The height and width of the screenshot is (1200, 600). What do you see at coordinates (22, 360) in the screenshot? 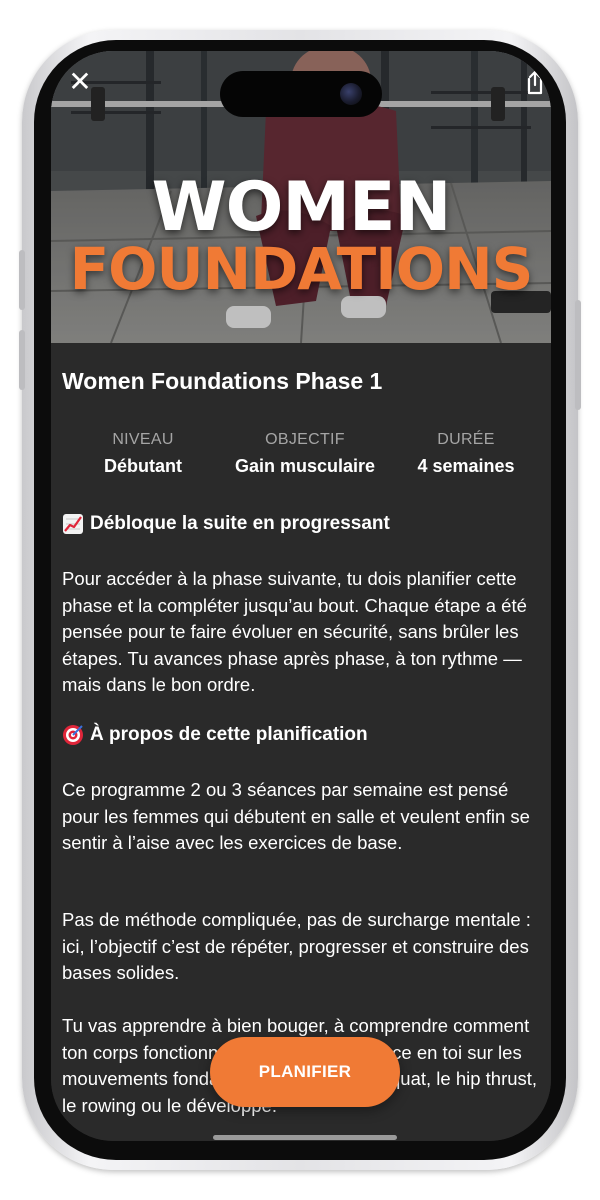
I see `volume-down-button` at bounding box center [22, 360].